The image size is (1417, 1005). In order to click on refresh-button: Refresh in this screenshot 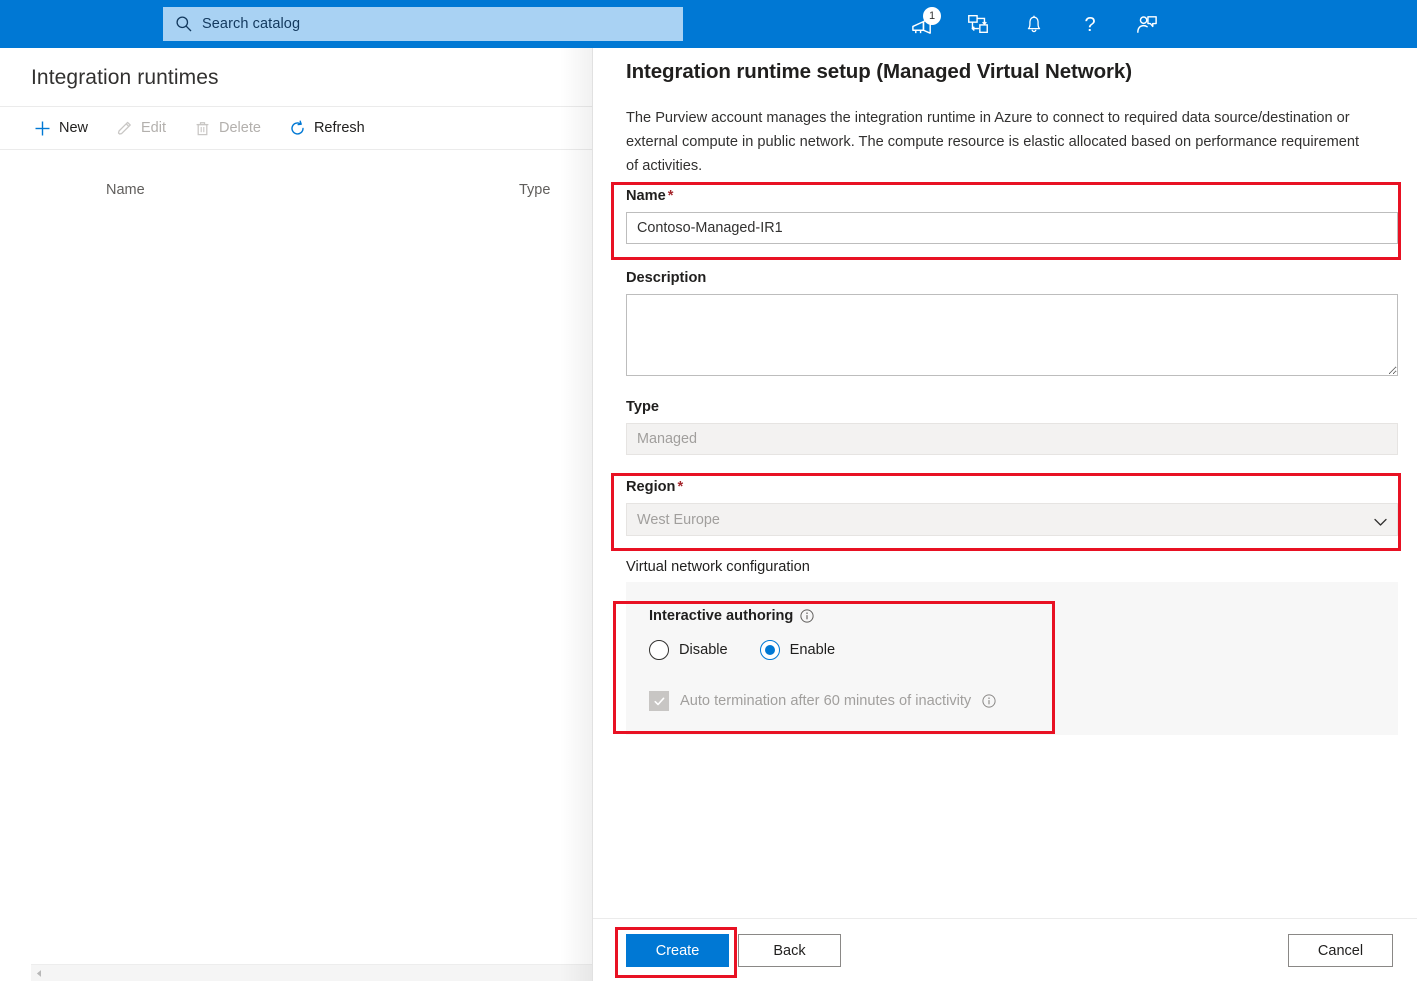, I will do `click(334, 128)`.